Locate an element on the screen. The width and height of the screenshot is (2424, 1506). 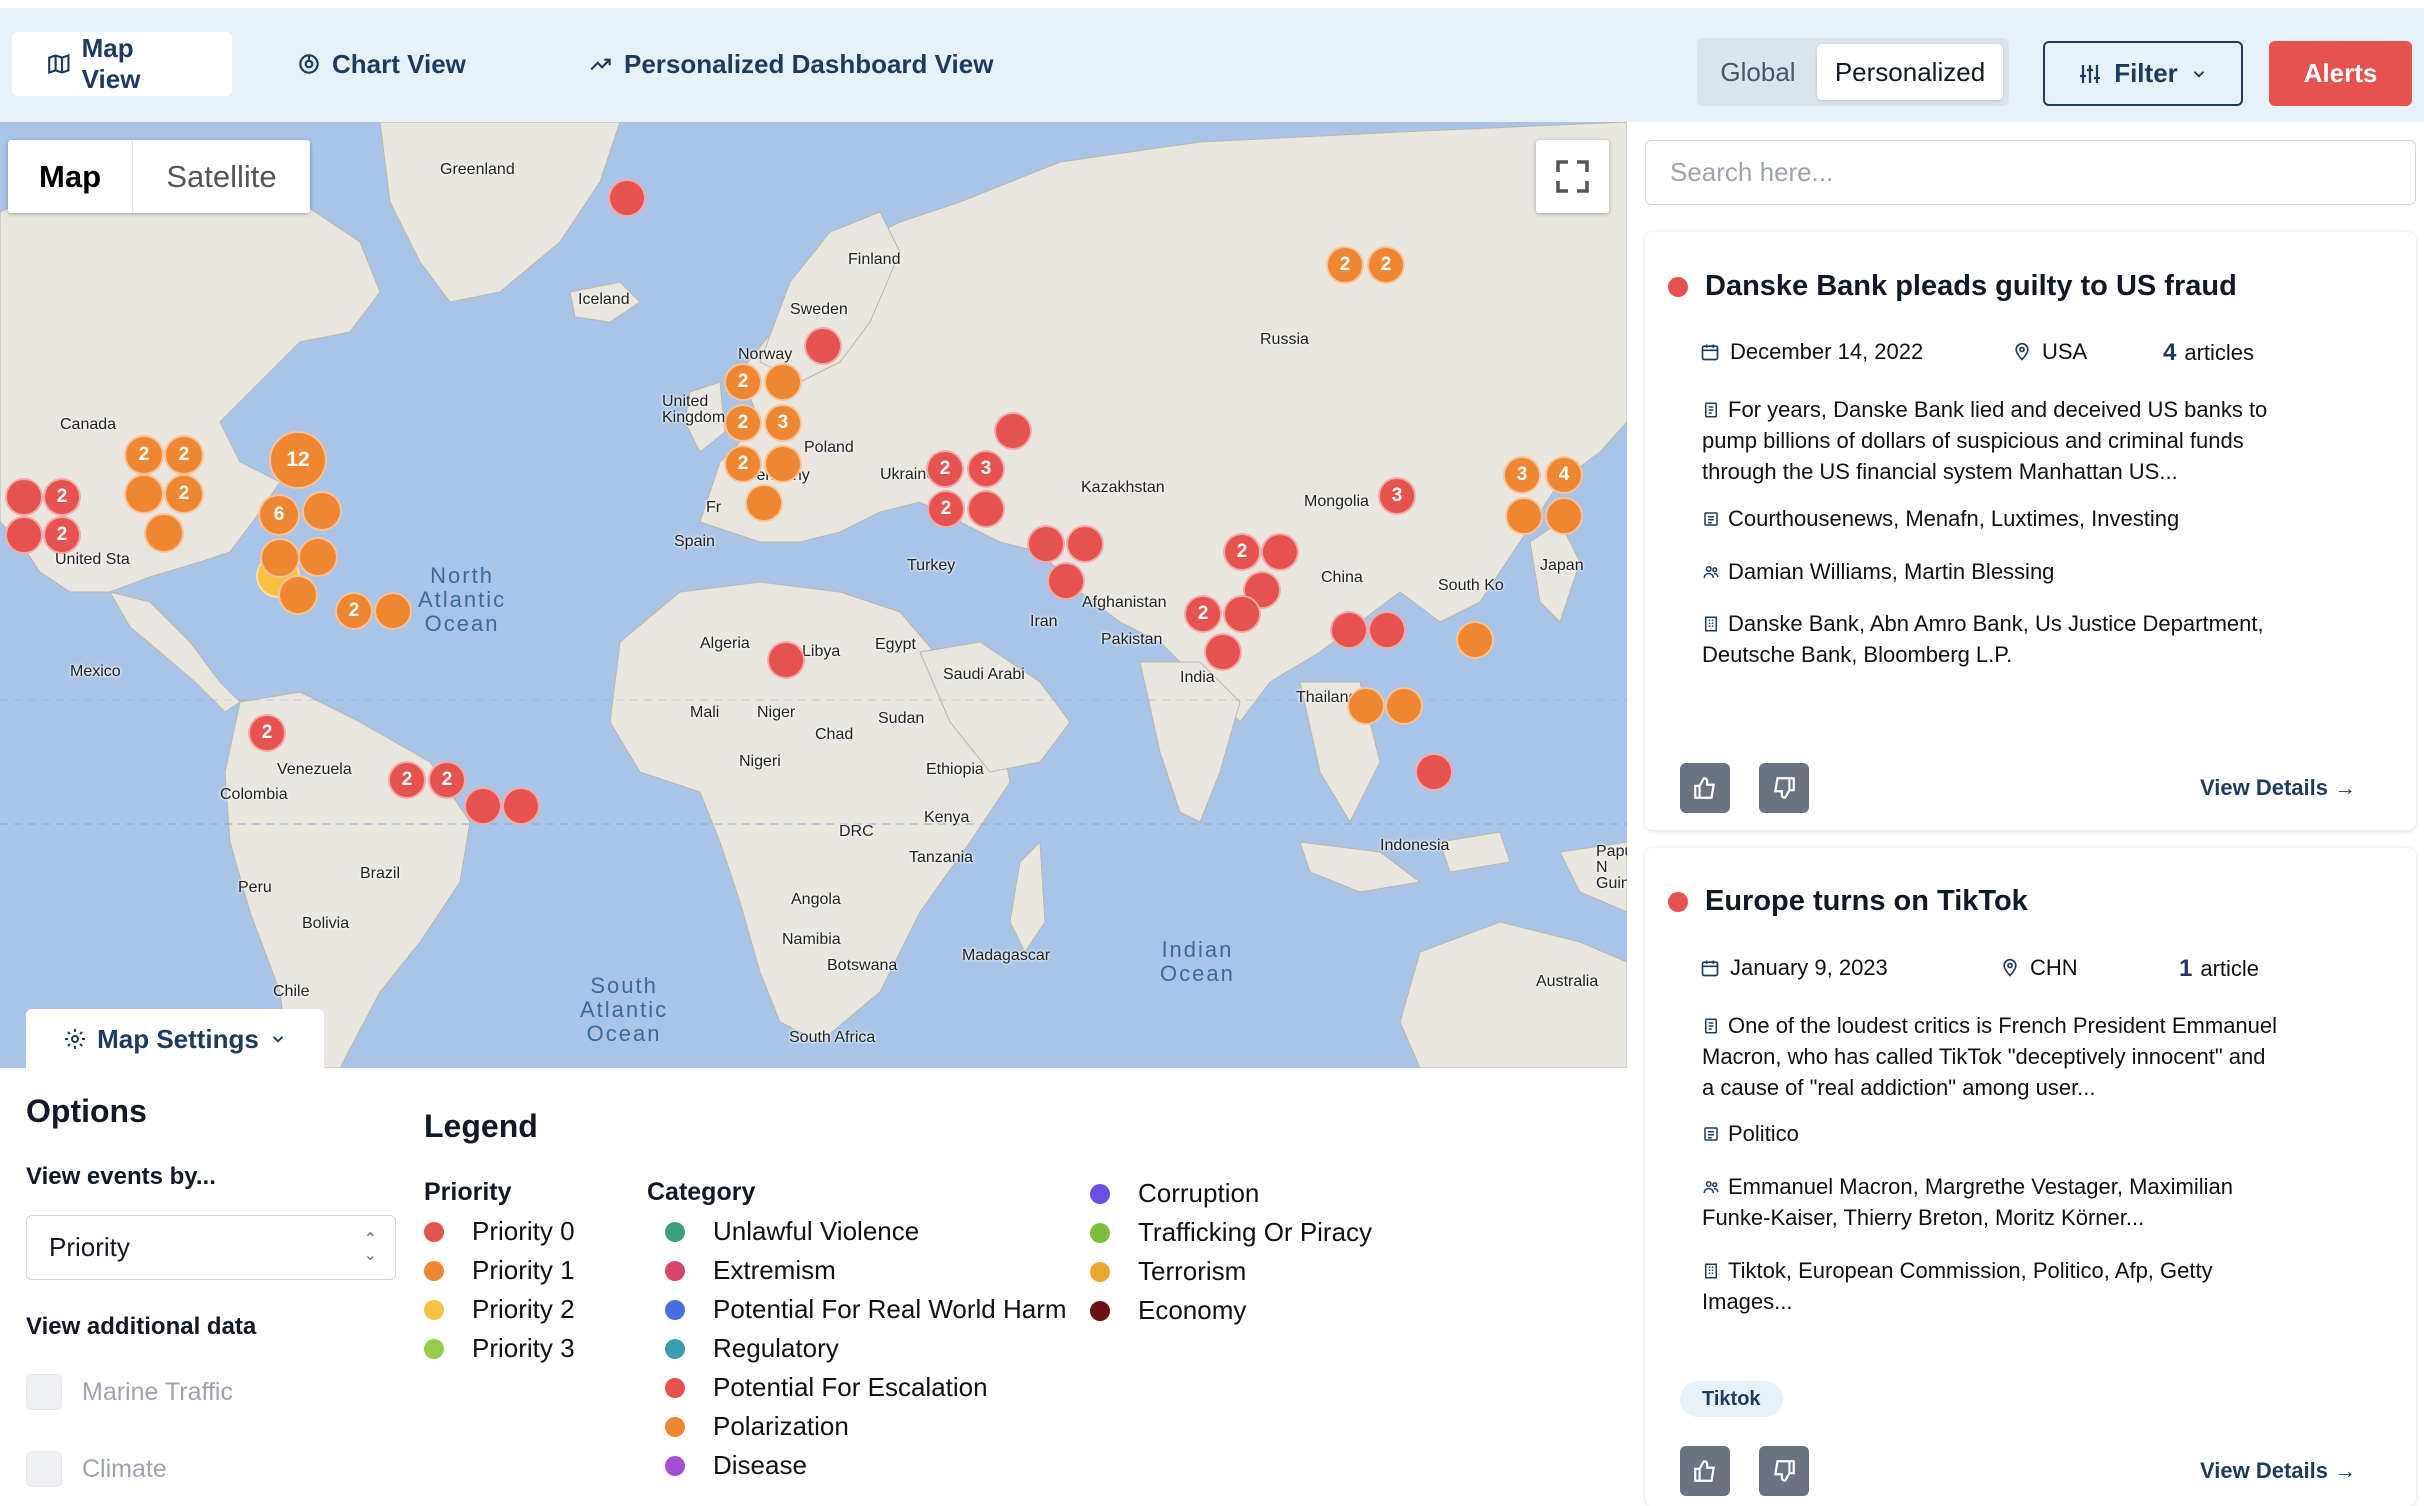
legend-label: Extremism is located at coordinates (774, 1270).